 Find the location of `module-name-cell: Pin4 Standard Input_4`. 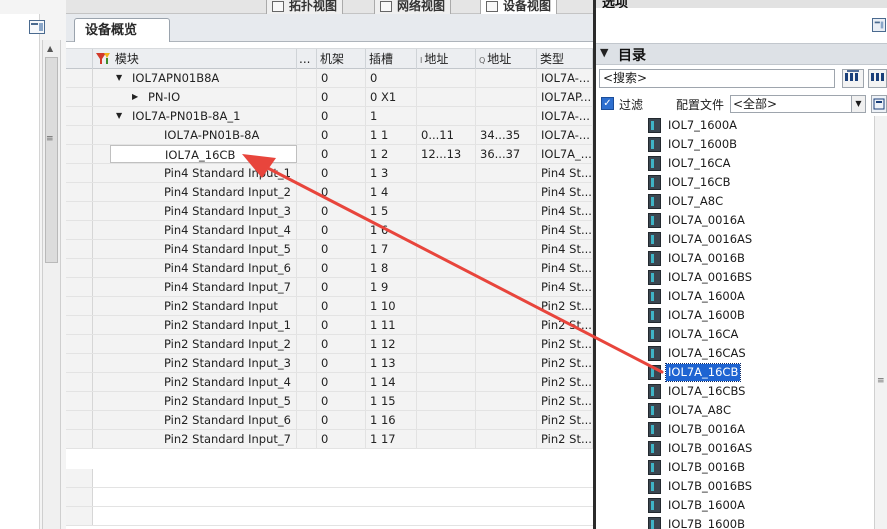

module-name-cell: Pin4 Standard Input_4 is located at coordinates (203, 230).